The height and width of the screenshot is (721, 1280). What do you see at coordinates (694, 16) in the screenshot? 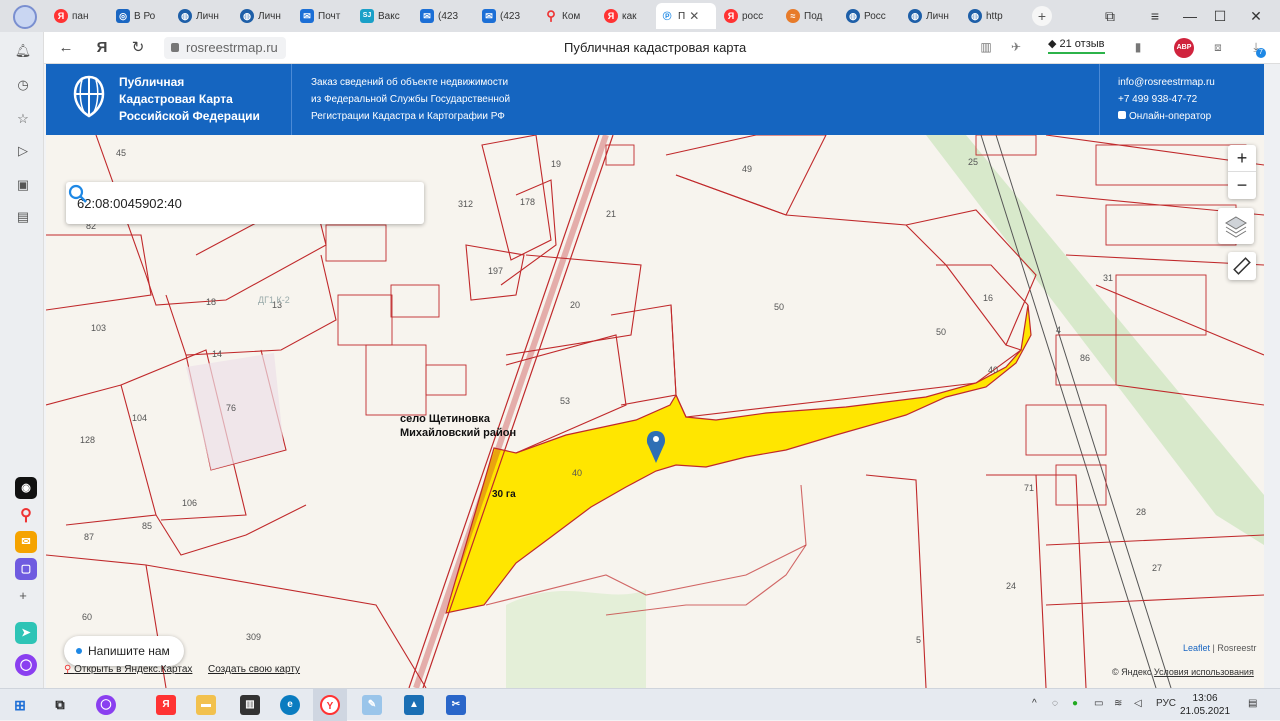
I see `close-tab-icon: ✕` at bounding box center [694, 16].